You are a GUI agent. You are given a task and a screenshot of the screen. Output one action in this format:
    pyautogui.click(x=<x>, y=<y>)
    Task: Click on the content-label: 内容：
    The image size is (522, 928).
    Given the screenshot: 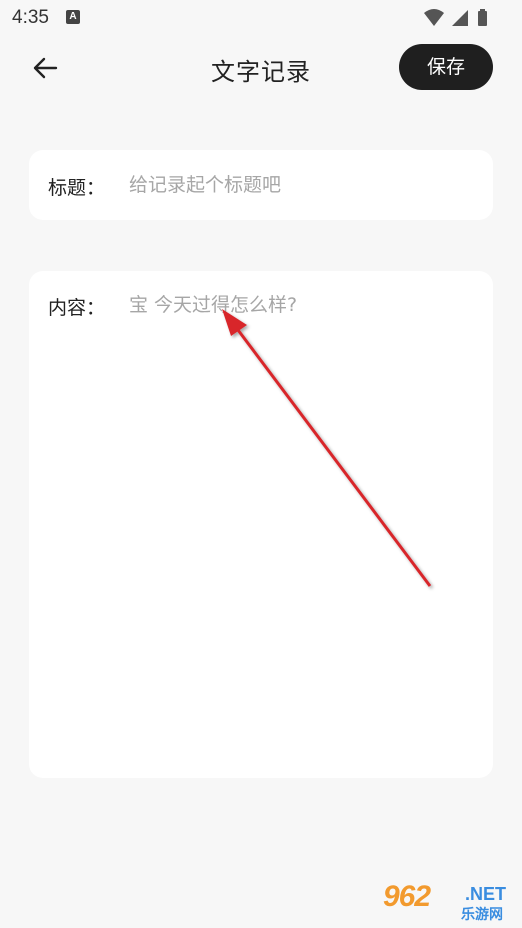 What is the action you would take?
    pyautogui.click(x=77, y=308)
    